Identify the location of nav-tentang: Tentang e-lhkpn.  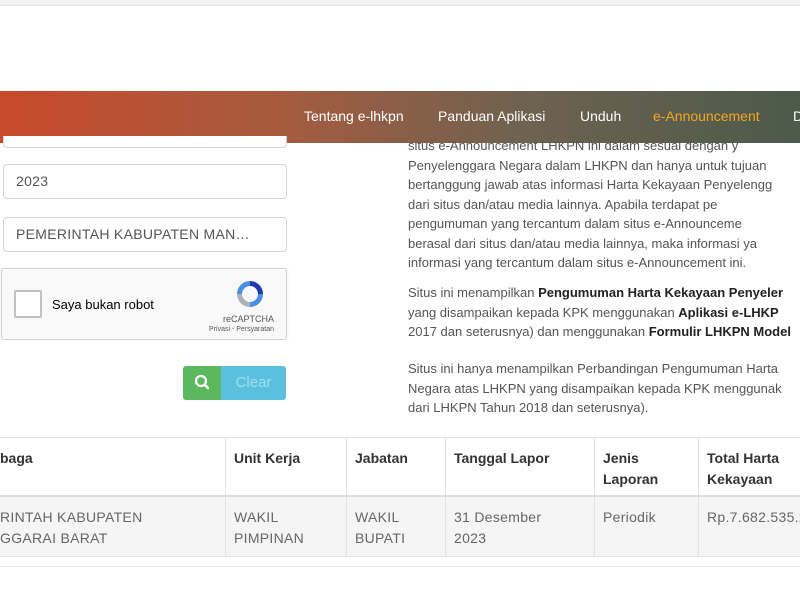
(354, 116).